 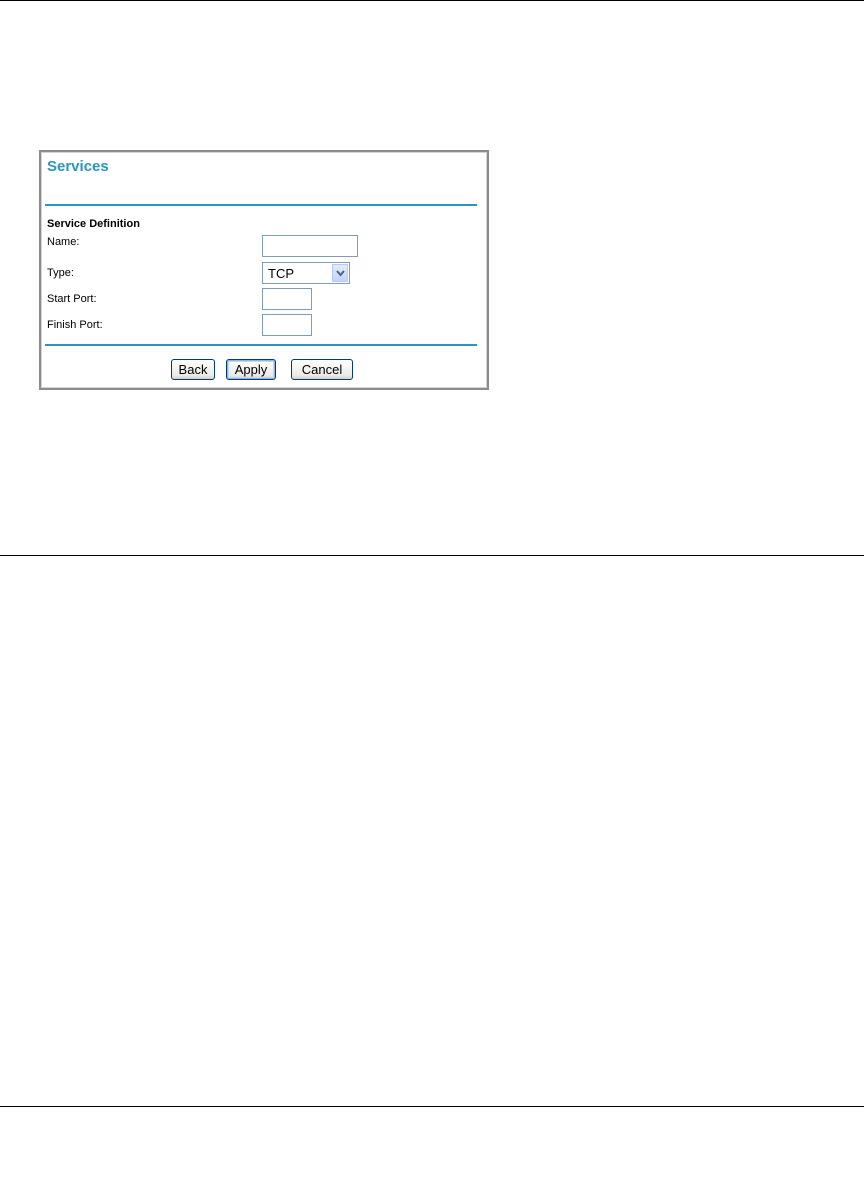 What do you see at coordinates (93, 224) in the screenshot?
I see `section-heading-service-definition: Service Definition` at bounding box center [93, 224].